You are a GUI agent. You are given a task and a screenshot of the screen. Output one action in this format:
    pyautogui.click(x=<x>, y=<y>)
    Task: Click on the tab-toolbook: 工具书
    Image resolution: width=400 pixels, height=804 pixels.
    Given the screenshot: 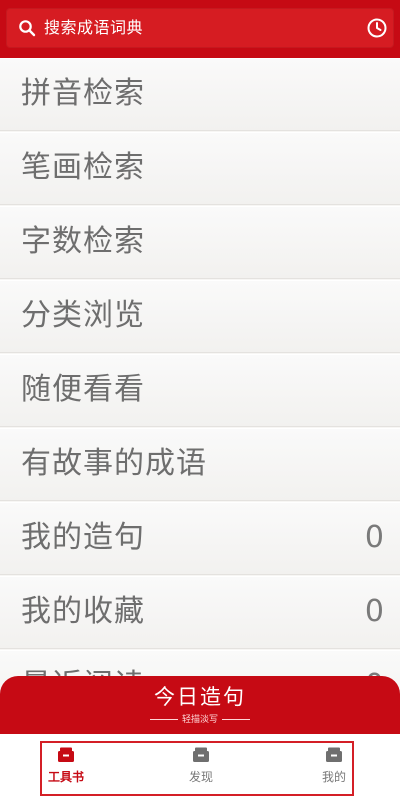 What is the action you would take?
    pyautogui.click(x=66, y=769)
    